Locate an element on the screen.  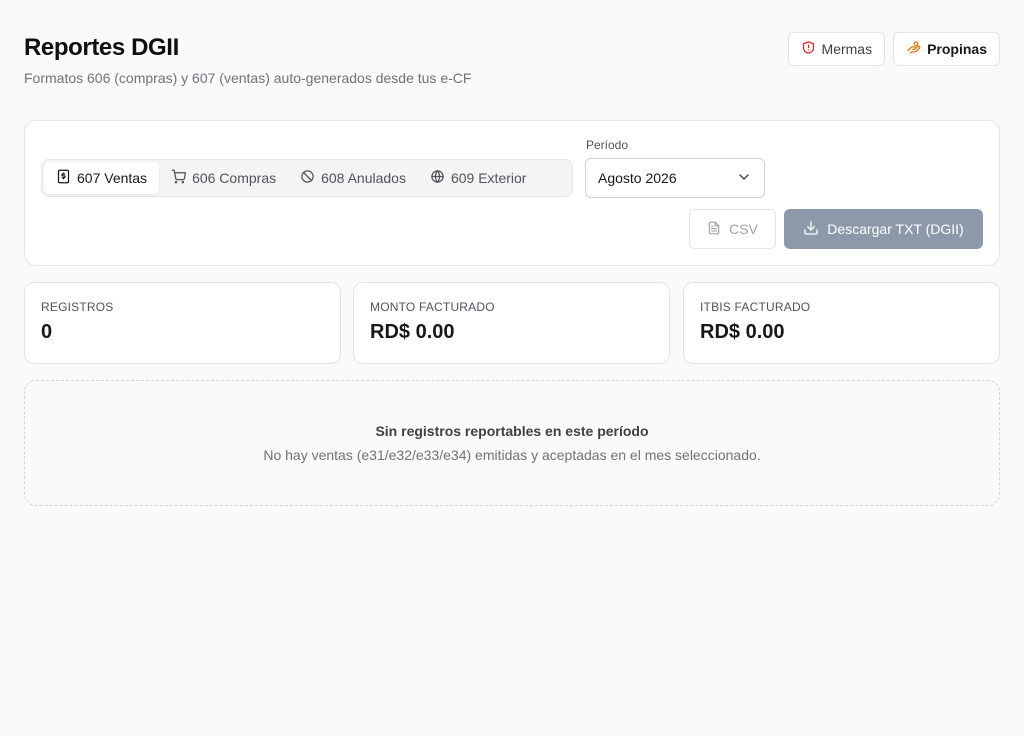
download-txt-button: Descargar TXT (DGII) is located at coordinates (883, 229).